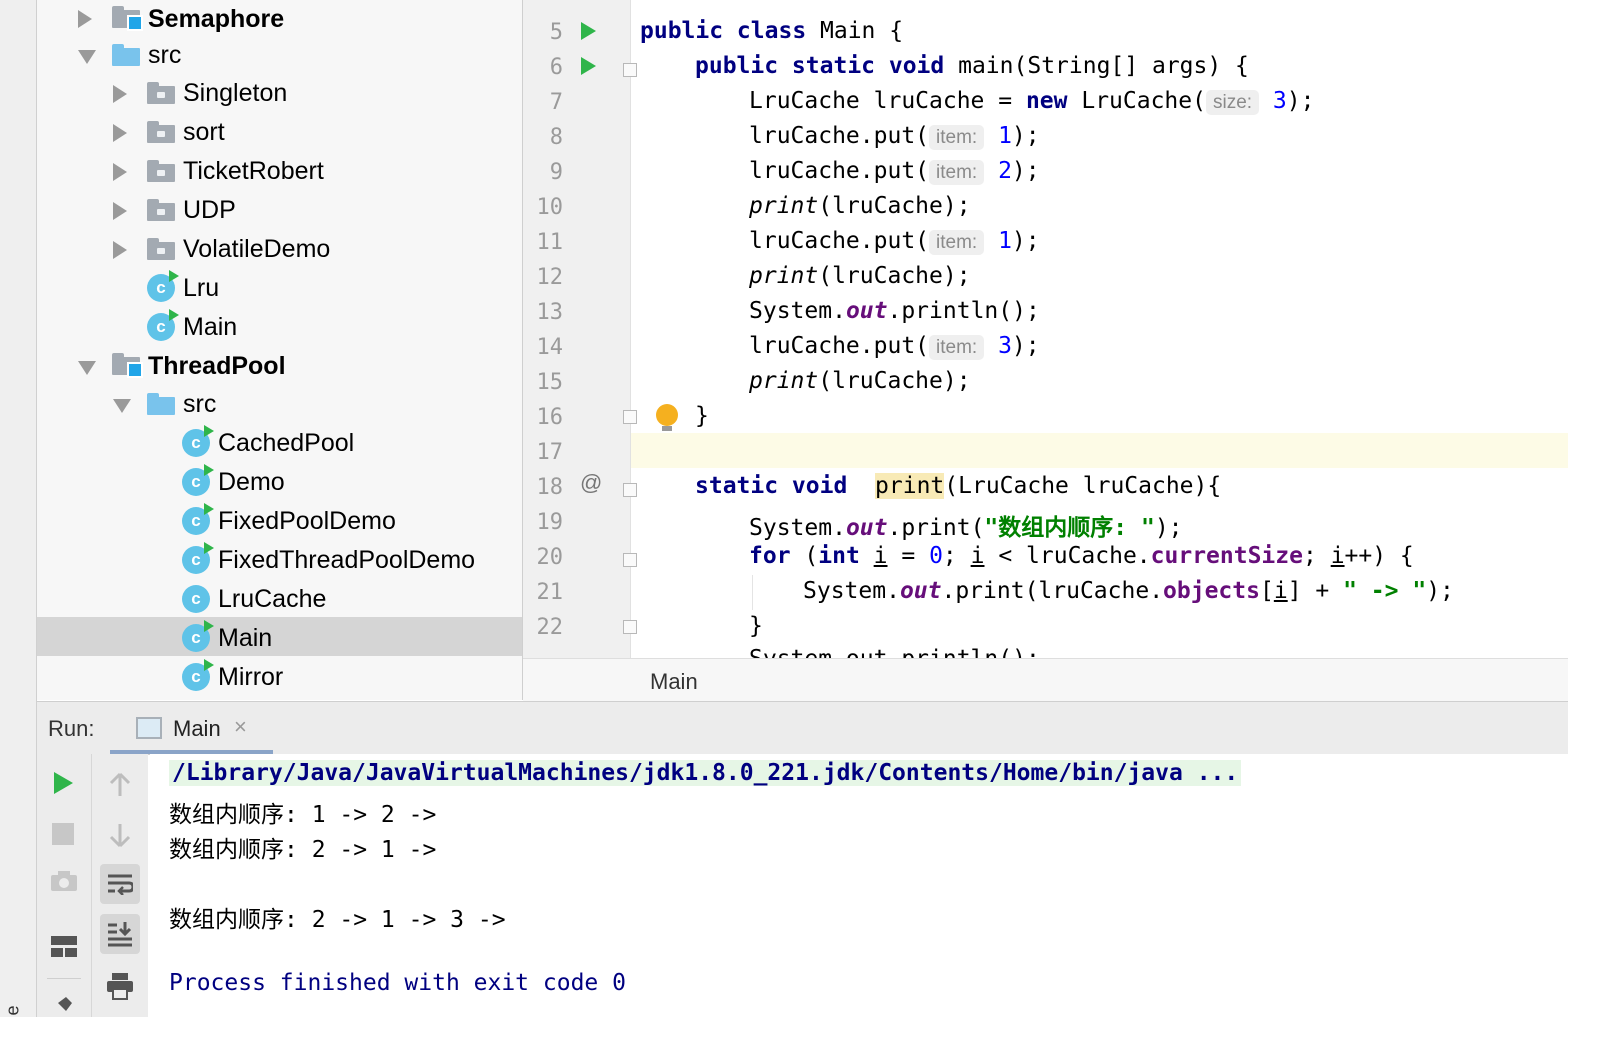 Image resolution: width=1616 pixels, height=1048 pixels. I want to click on up-arrow-icon, so click(120, 785).